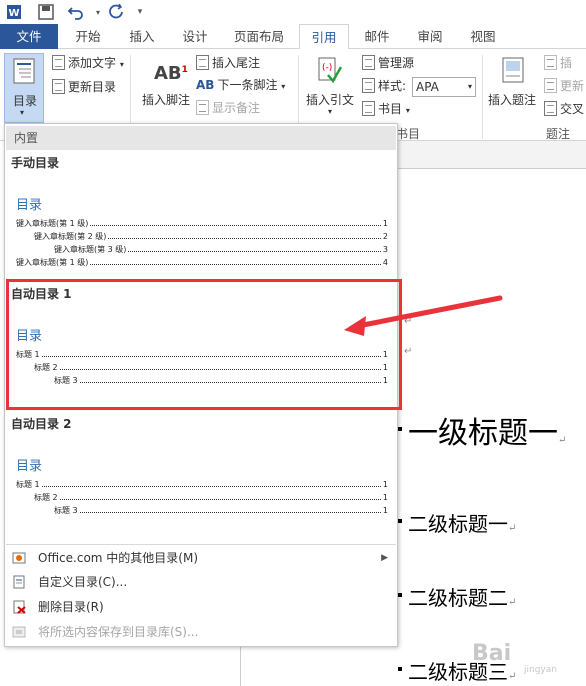  Describe the element at coordinates (512, 100) in the screenshot. I see `insert-caption-label: 插入题注` at that location.